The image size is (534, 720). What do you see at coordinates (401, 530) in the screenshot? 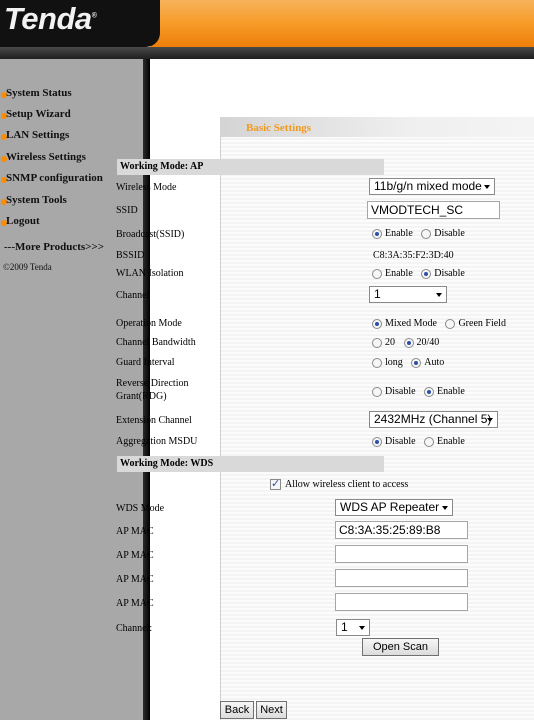
I see `ap-mac-input-1: C8:3A:35:25:89:B8` at bounding box center [401, 530].